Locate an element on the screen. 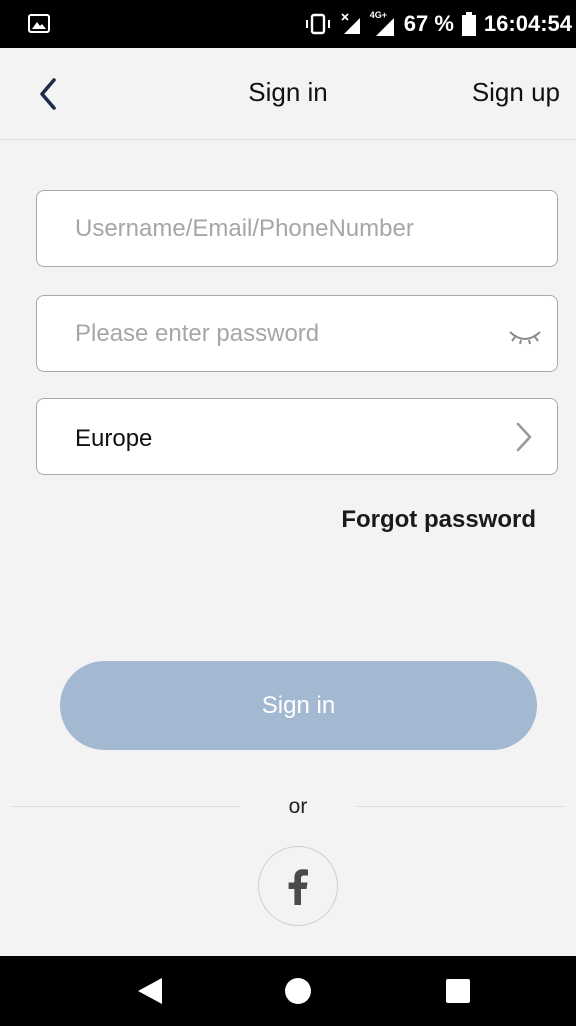 The width and height of the screenshot is (576, 1026). nav-home-icon is located at coordinates (298, 991).